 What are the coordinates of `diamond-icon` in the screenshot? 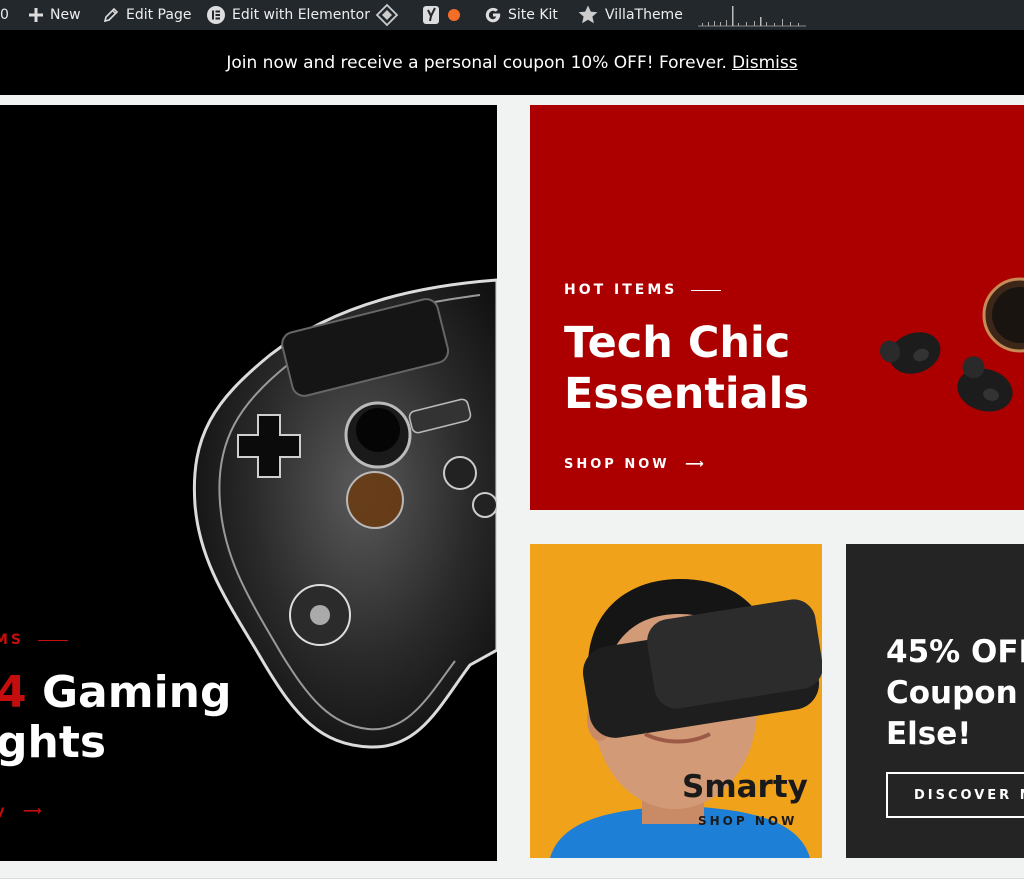 It's located at (387, 15).